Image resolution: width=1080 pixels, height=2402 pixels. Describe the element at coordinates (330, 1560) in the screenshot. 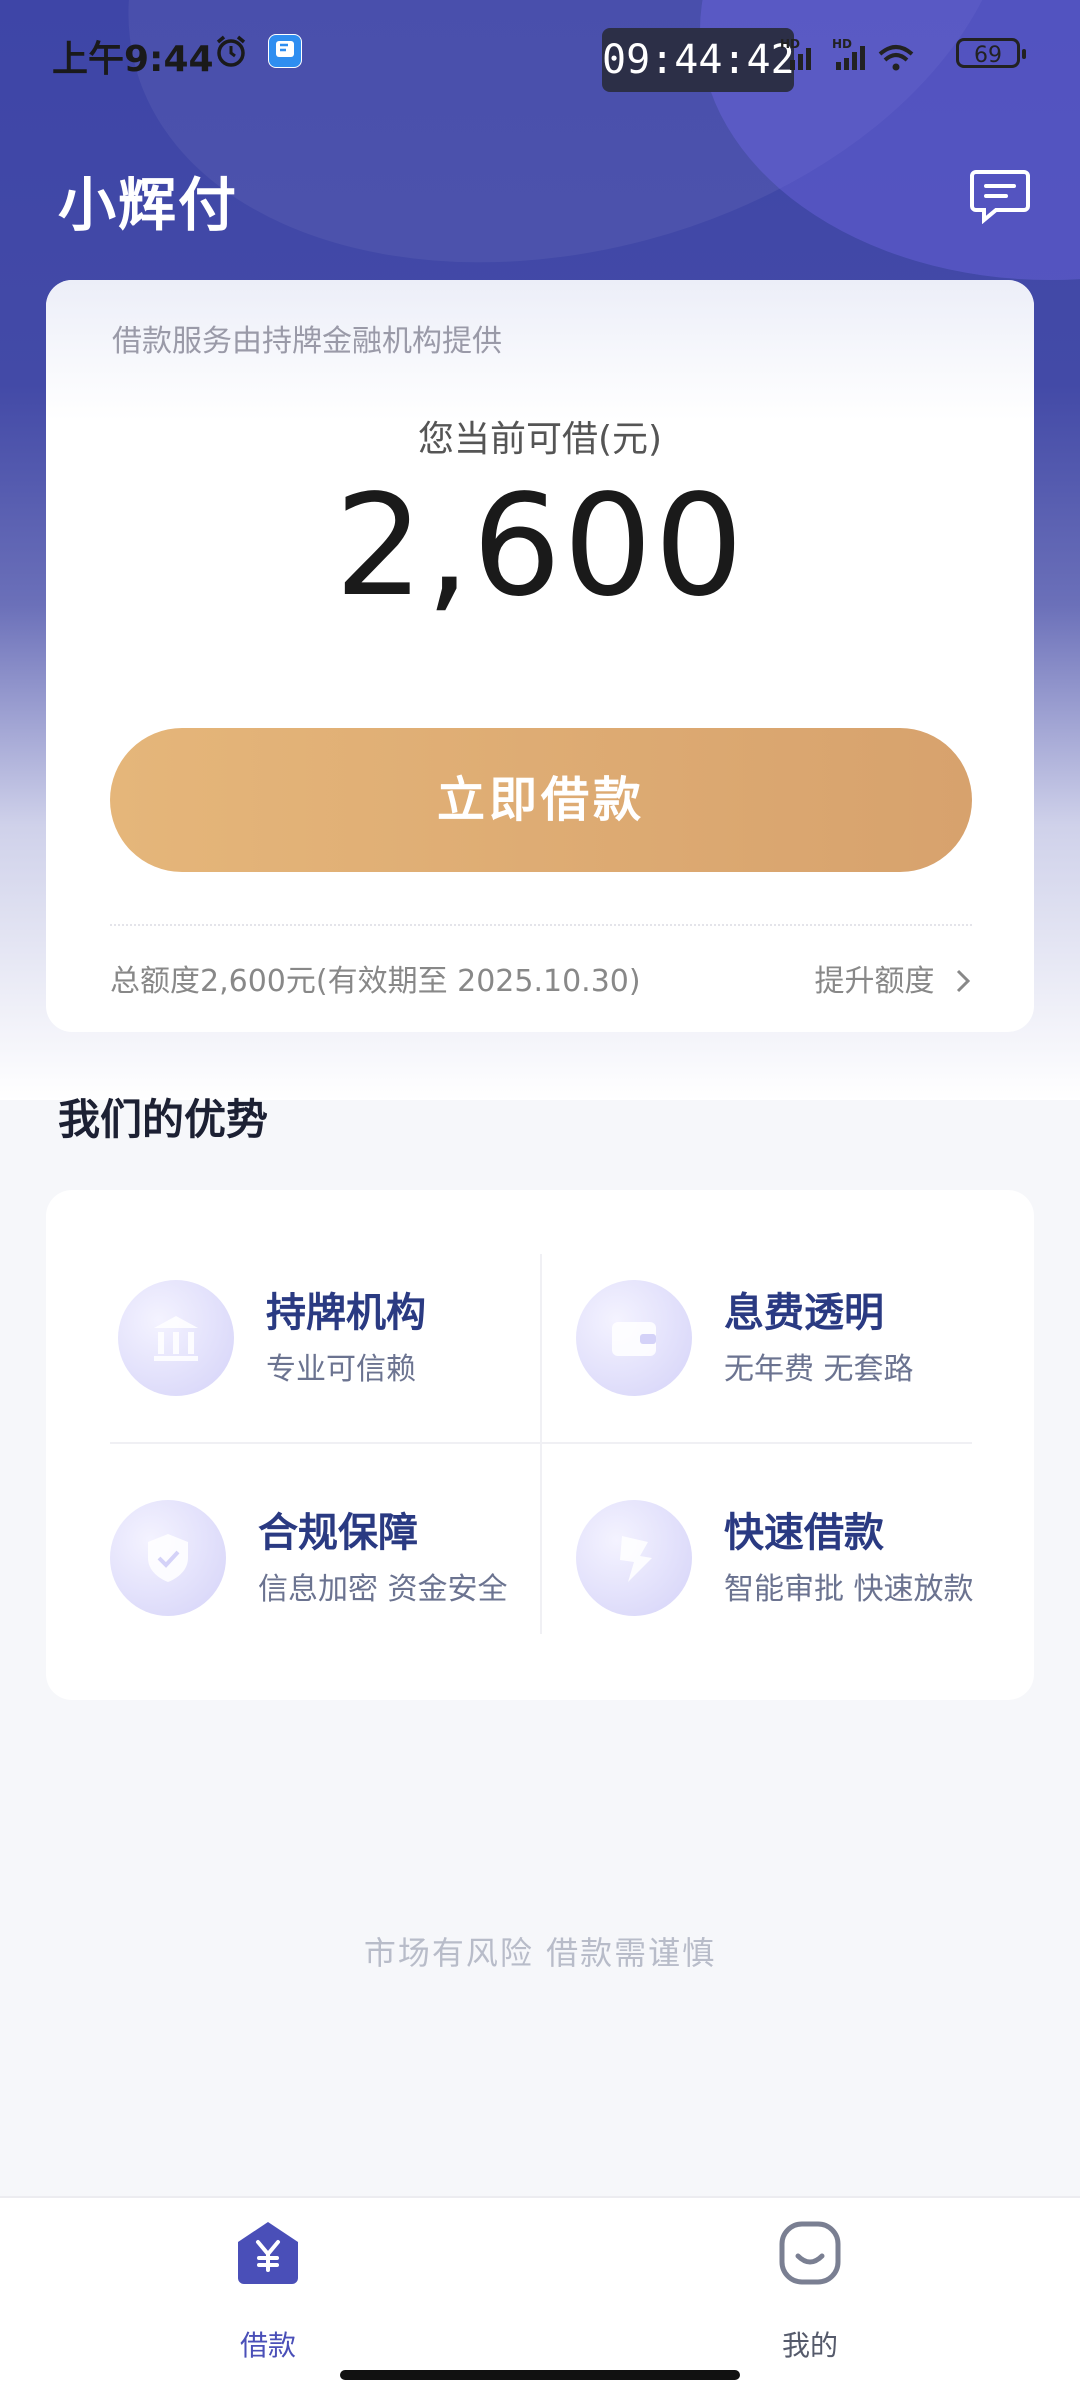

I see `advantage-compliance: 合规保障 信息加密 资金安全` at that location.